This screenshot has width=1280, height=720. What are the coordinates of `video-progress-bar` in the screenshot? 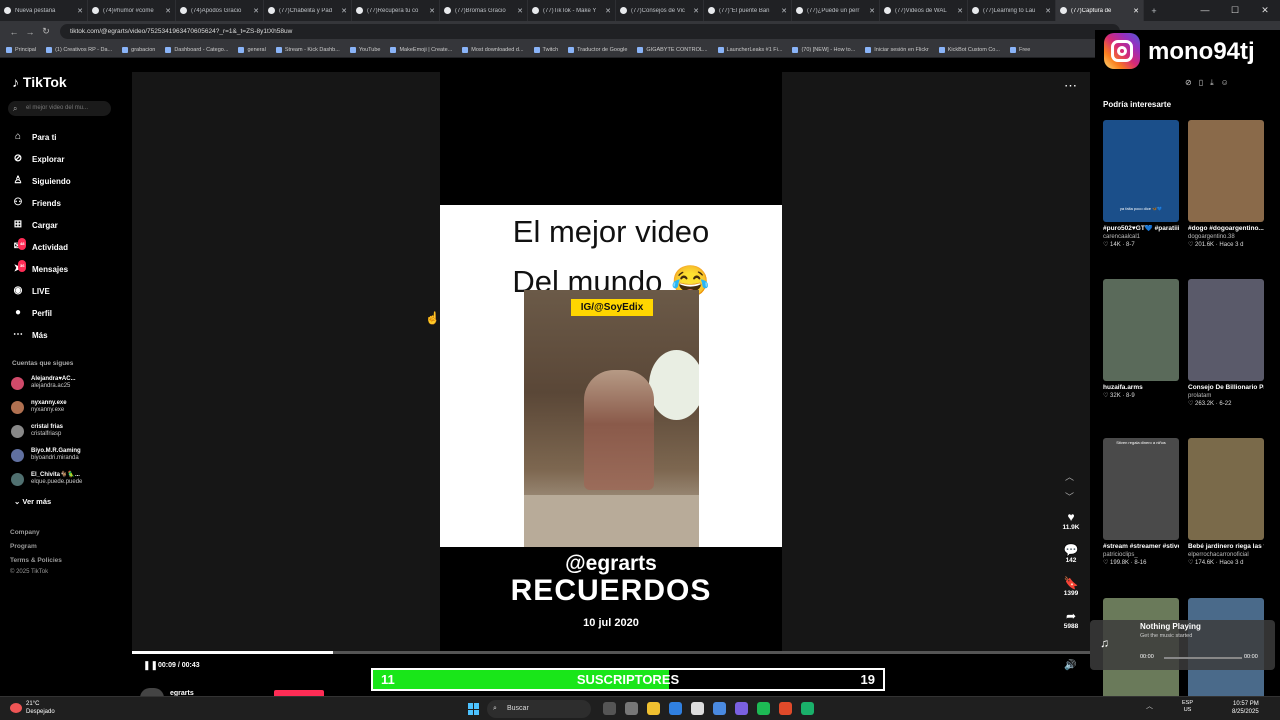 It's located at (611, 652).